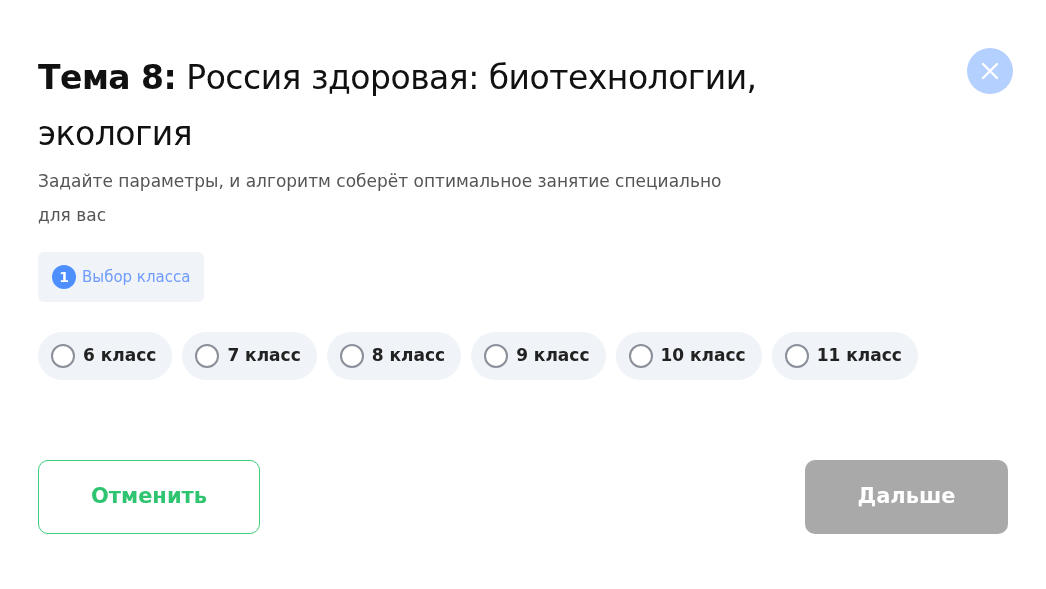 Image resolution: width=1046 pixels, height=589 pixels. What do you see at coordinates (64, 277) in the screenshot?
I see `step-number: 1` at bounding box center [64, 277].